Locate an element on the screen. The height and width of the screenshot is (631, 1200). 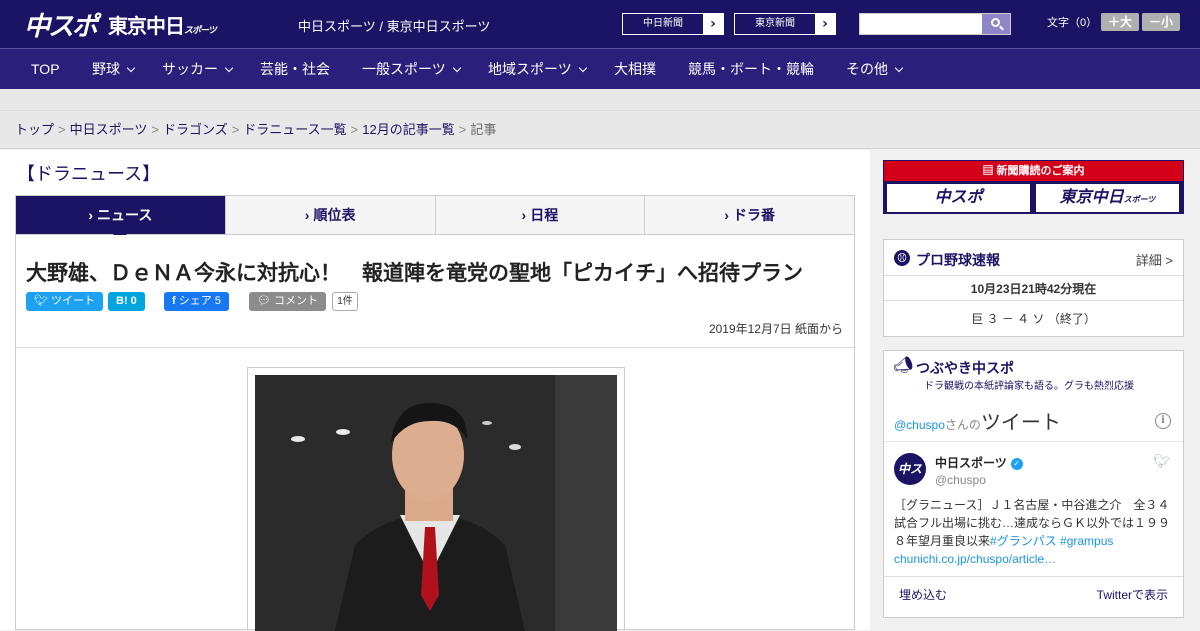
account-name-text: 中日スポーツ is located at coordinates (971, 463).